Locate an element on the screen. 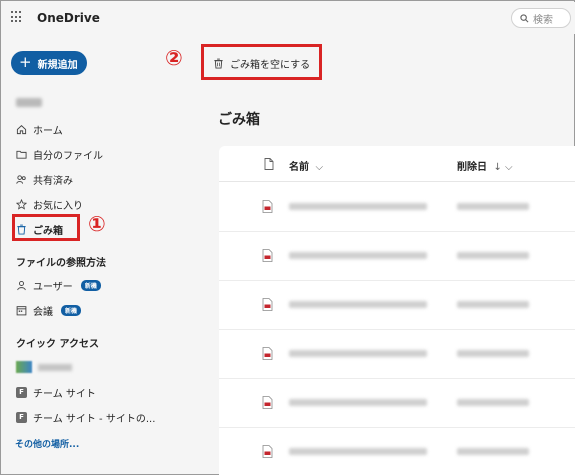 This screenshot has width=575, height=475. search-input: 検索 is located at coordinates (541, 18).